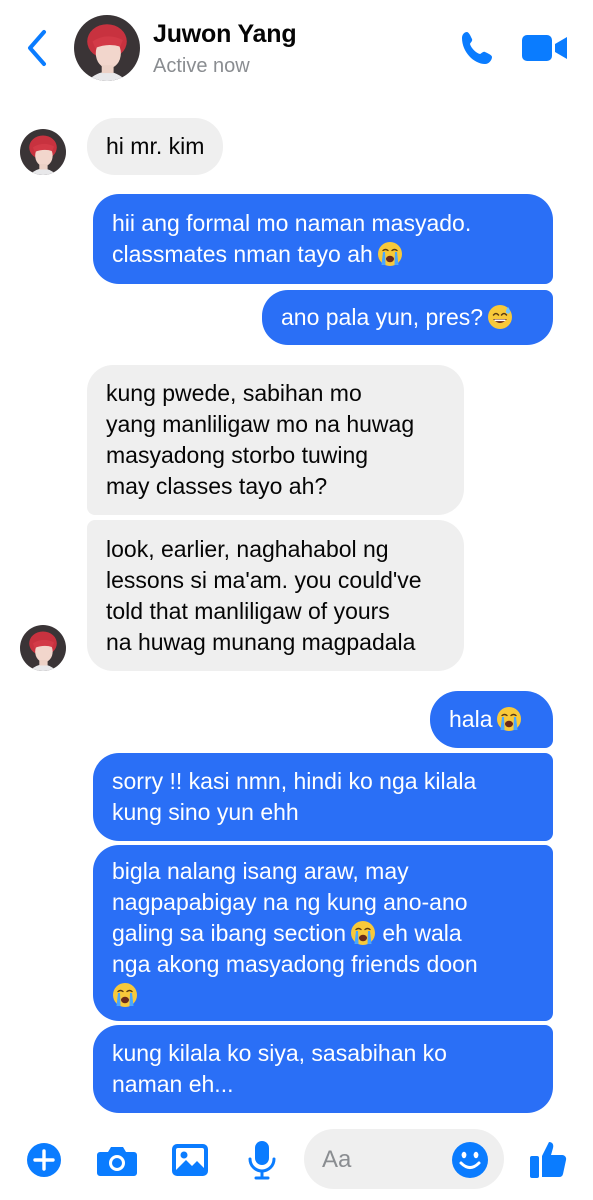 This screenshot has width=593, height=1200. Describe the element at coordinates (478, 48) in the screenshot. I see `phone-icon` at that location.